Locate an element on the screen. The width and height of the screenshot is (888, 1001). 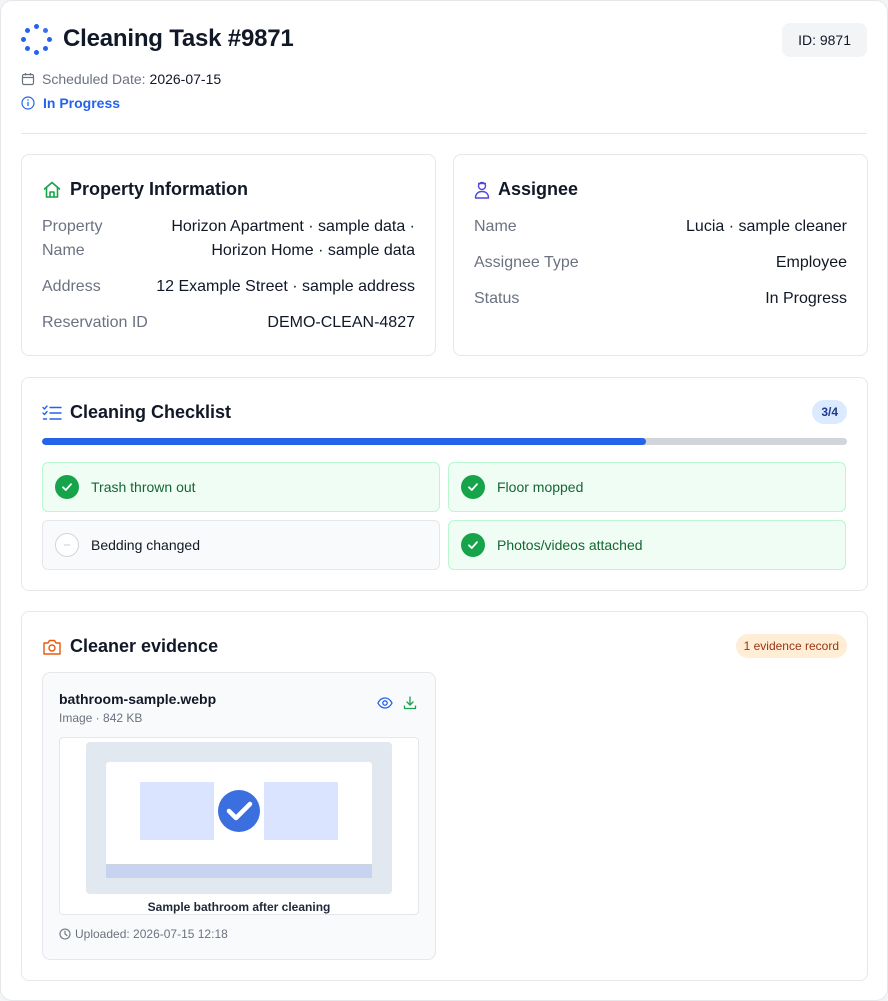
property-info-header: Property Information is located at coordinates (145, 189).